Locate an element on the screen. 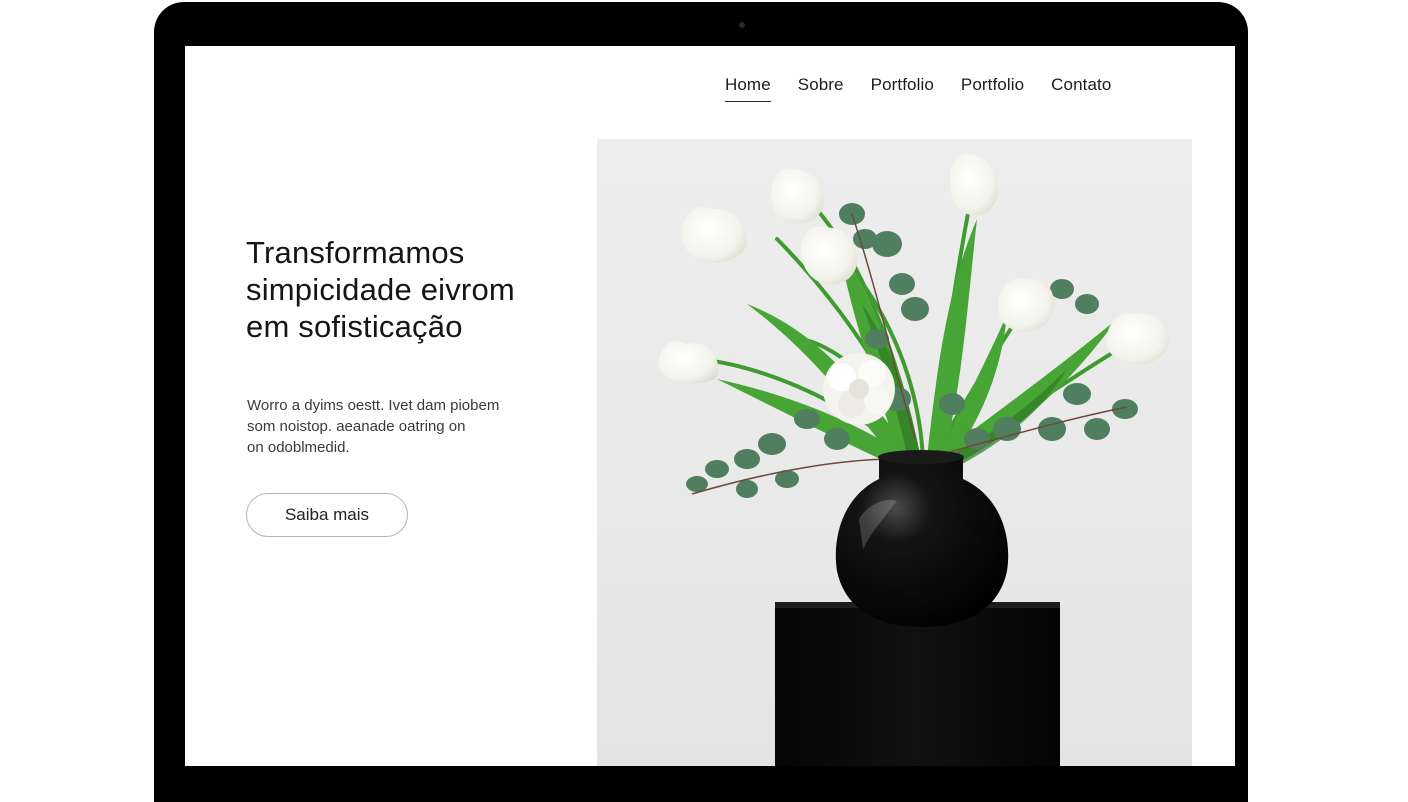 This screenshot has width=1408, height=802. saiba-mais-button: Saiba mais is located at coordinates (327, 515).